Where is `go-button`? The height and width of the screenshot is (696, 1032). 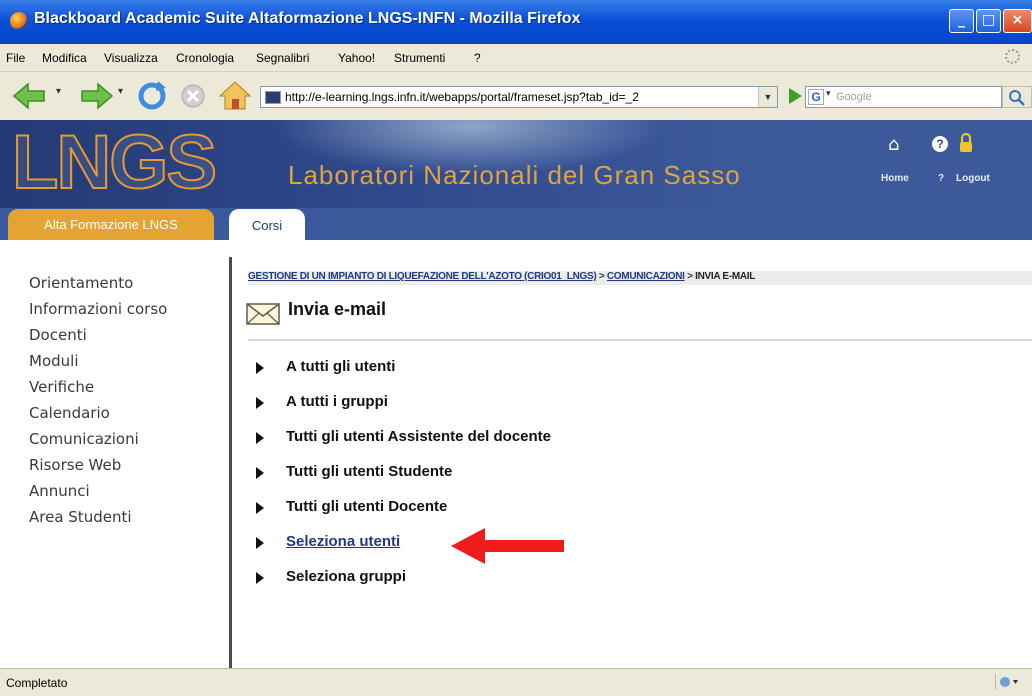 go-button is located at coordinates (795, 96).